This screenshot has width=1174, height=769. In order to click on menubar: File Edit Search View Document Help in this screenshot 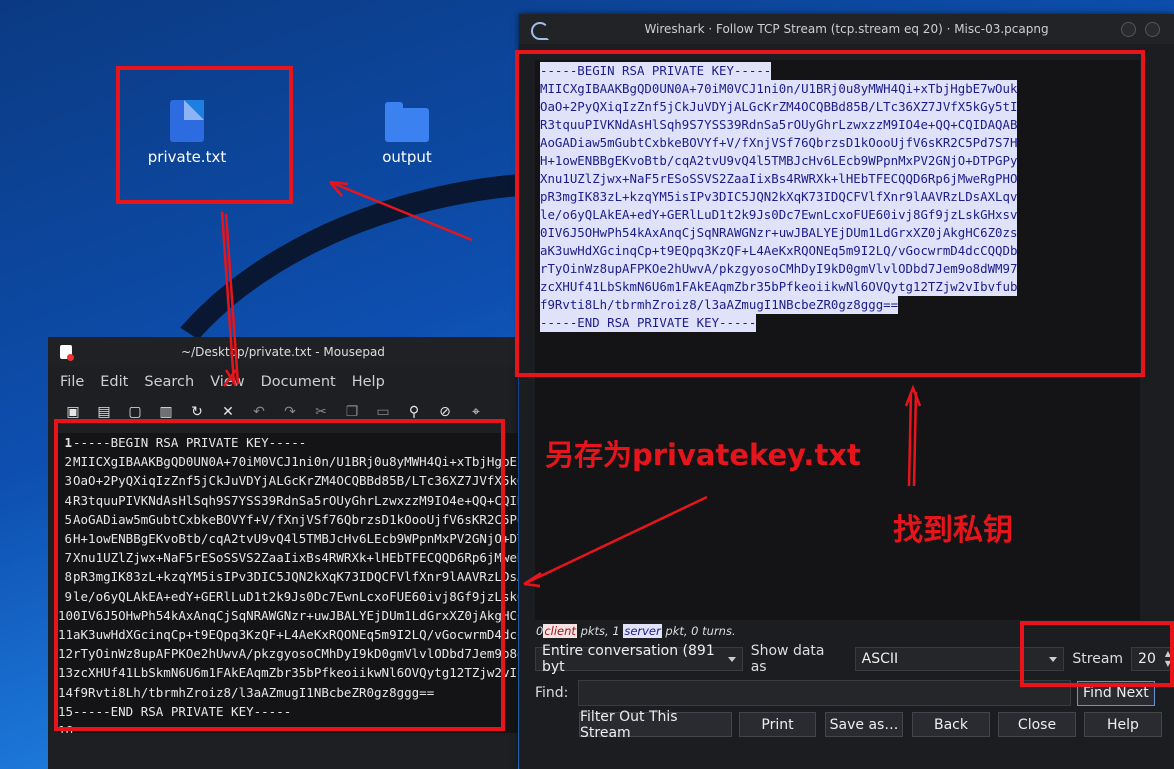, I will do `click(283, 382)`.